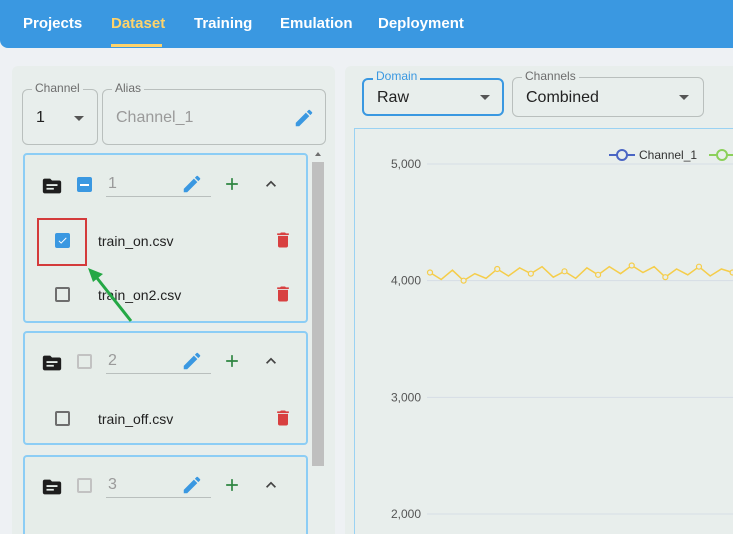  I want to click on active-tab-indicator, so click(136, 45).